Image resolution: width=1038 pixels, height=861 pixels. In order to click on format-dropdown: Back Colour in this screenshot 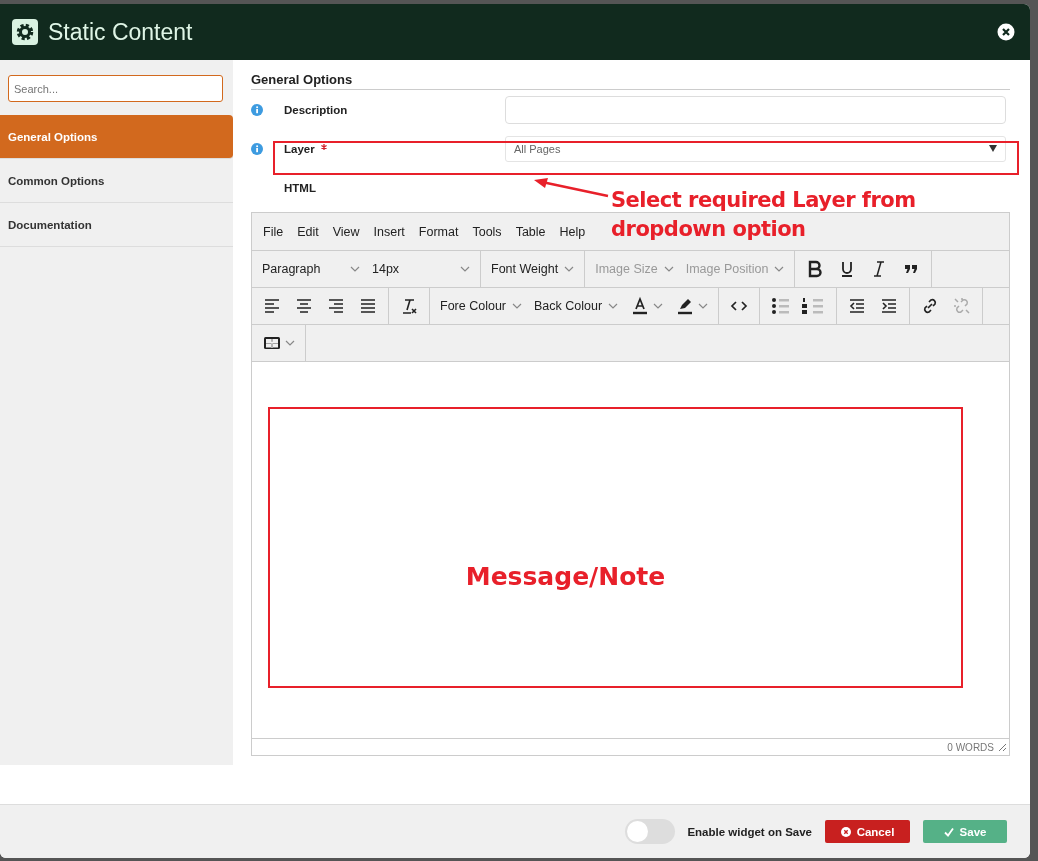, I will do `click(576, 306)`.